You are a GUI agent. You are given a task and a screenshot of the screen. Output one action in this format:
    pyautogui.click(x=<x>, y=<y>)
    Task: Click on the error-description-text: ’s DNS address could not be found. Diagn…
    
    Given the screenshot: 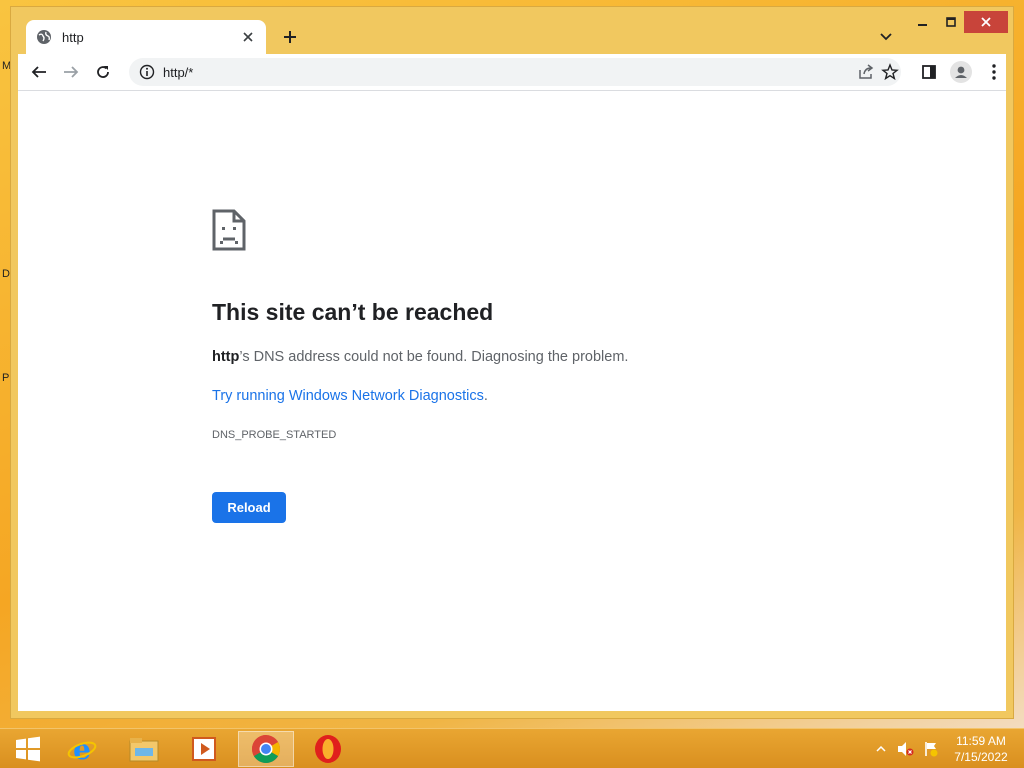 What is the action you would take?
    pyautogui.click(x=434, y=357)
    